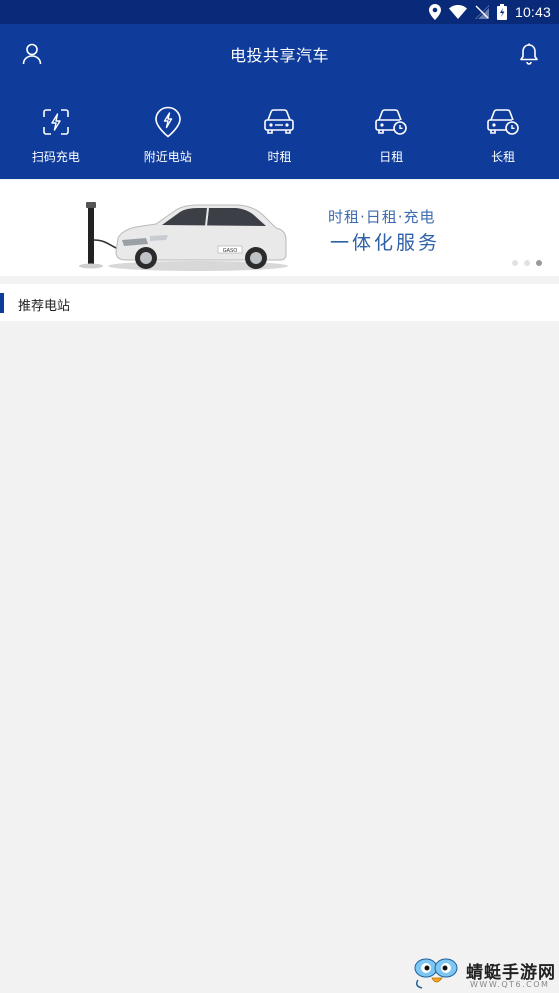  I want to click on status-bar: 10:43, so click(279, 12).